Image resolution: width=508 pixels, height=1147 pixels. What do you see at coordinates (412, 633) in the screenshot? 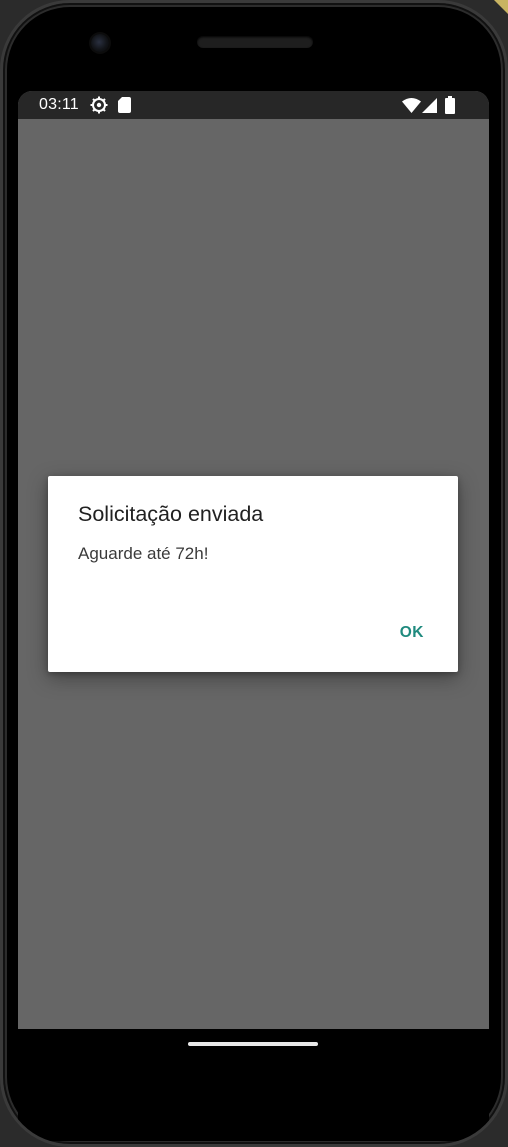
I see `ok-button: OK` at bounding box center [412, 633].